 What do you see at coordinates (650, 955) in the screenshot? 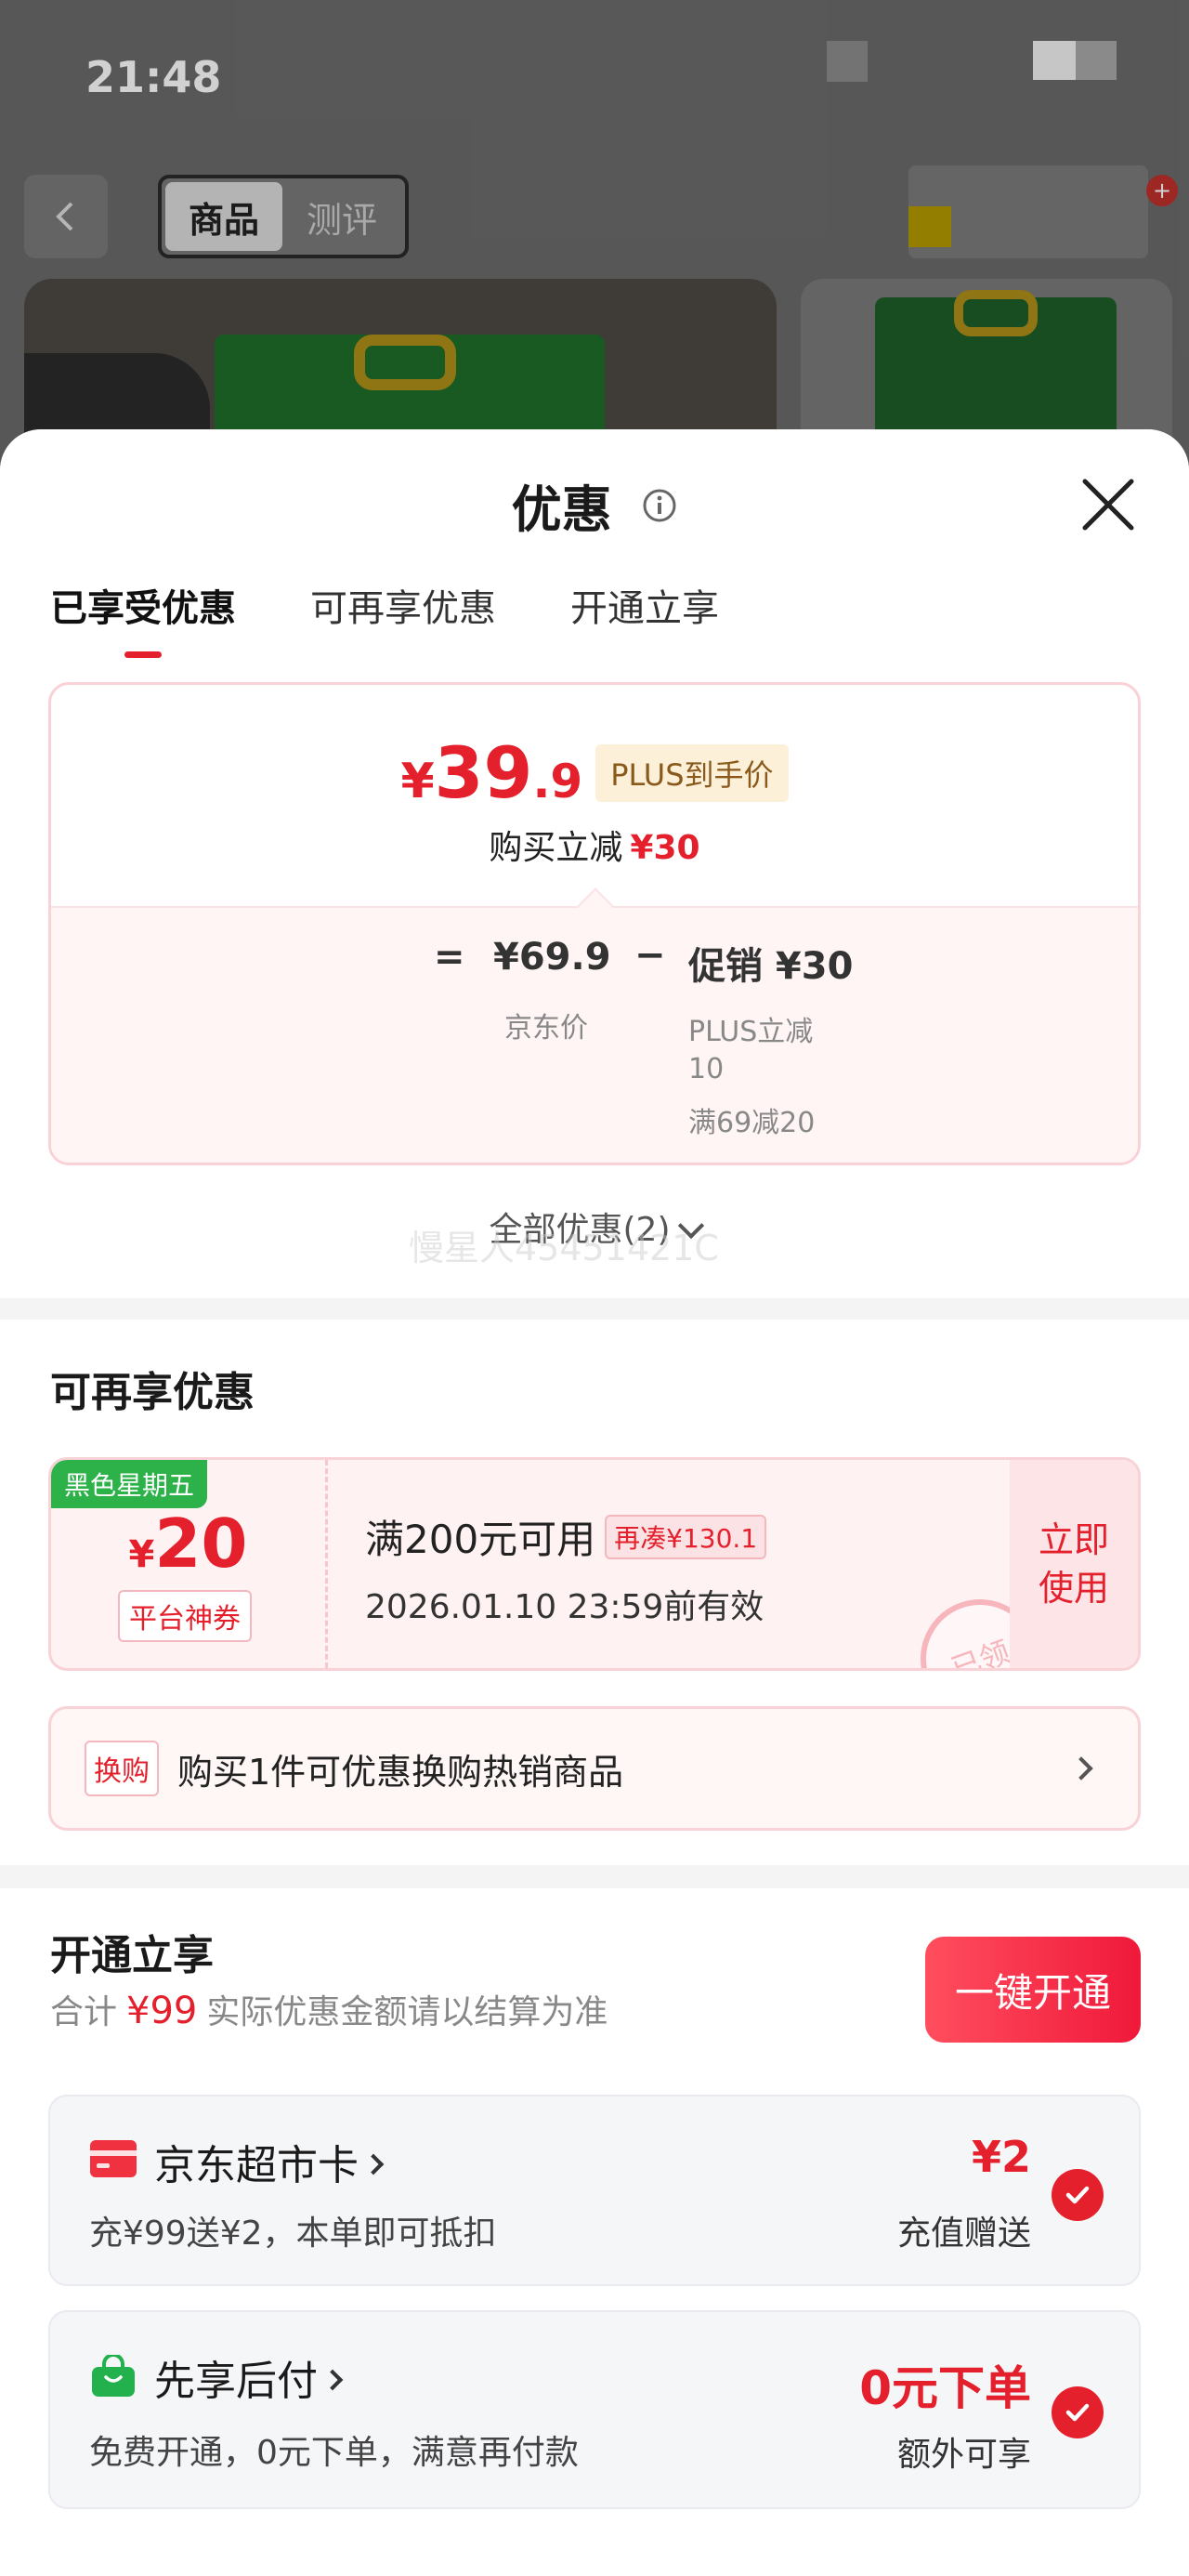
I see `minus-sign: −` at bounding box center [650, 955].